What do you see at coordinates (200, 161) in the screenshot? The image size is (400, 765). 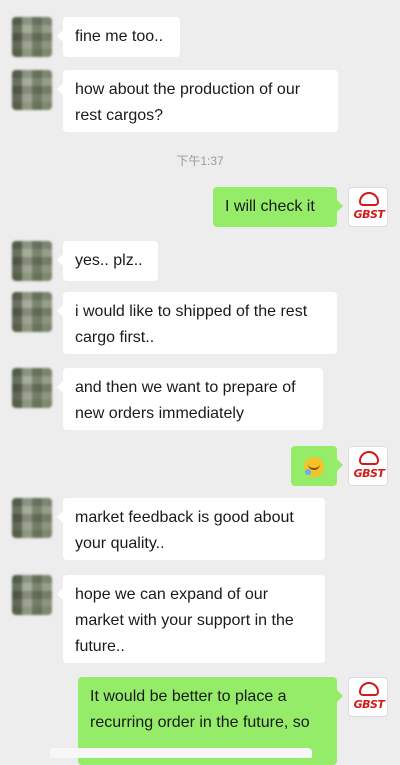 I see `chat-timestamp: 下午1:37` at bounding box center [200, 161].